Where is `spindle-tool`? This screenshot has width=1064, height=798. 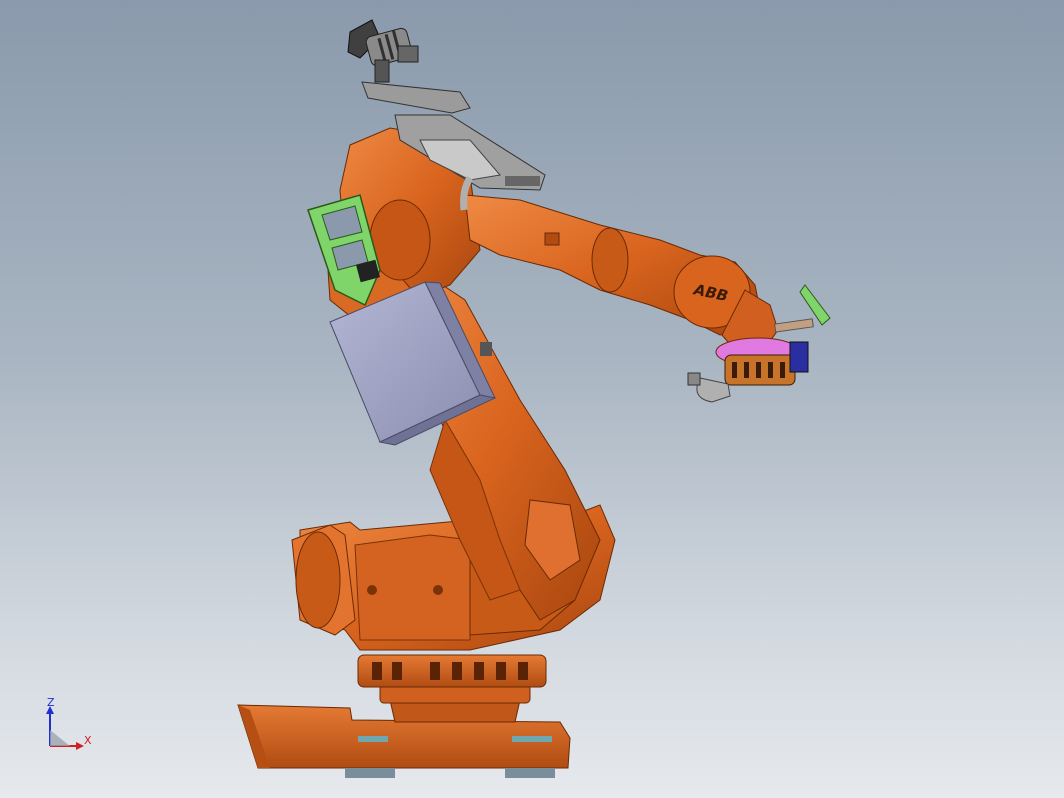
spindle-tool is located at coordinates (383, 51).